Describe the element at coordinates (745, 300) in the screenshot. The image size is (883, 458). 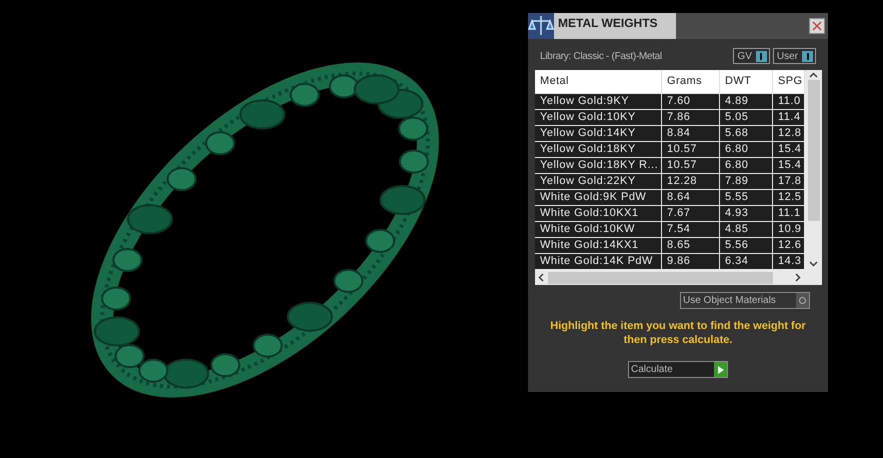
I see `use-object-materials-toggle: Use Object Materials` at that location.